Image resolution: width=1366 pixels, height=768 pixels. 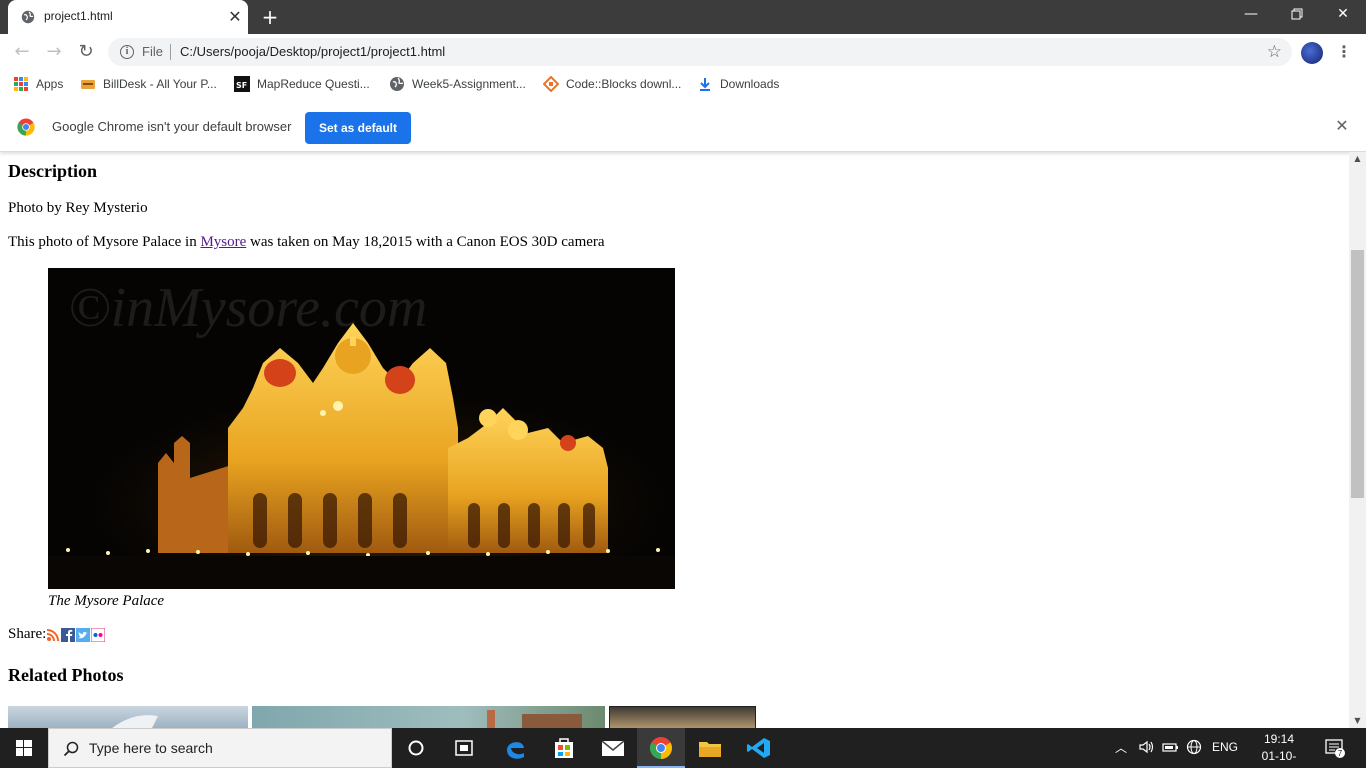 I want to click on restore-icon, so click(x=1297, y=15).